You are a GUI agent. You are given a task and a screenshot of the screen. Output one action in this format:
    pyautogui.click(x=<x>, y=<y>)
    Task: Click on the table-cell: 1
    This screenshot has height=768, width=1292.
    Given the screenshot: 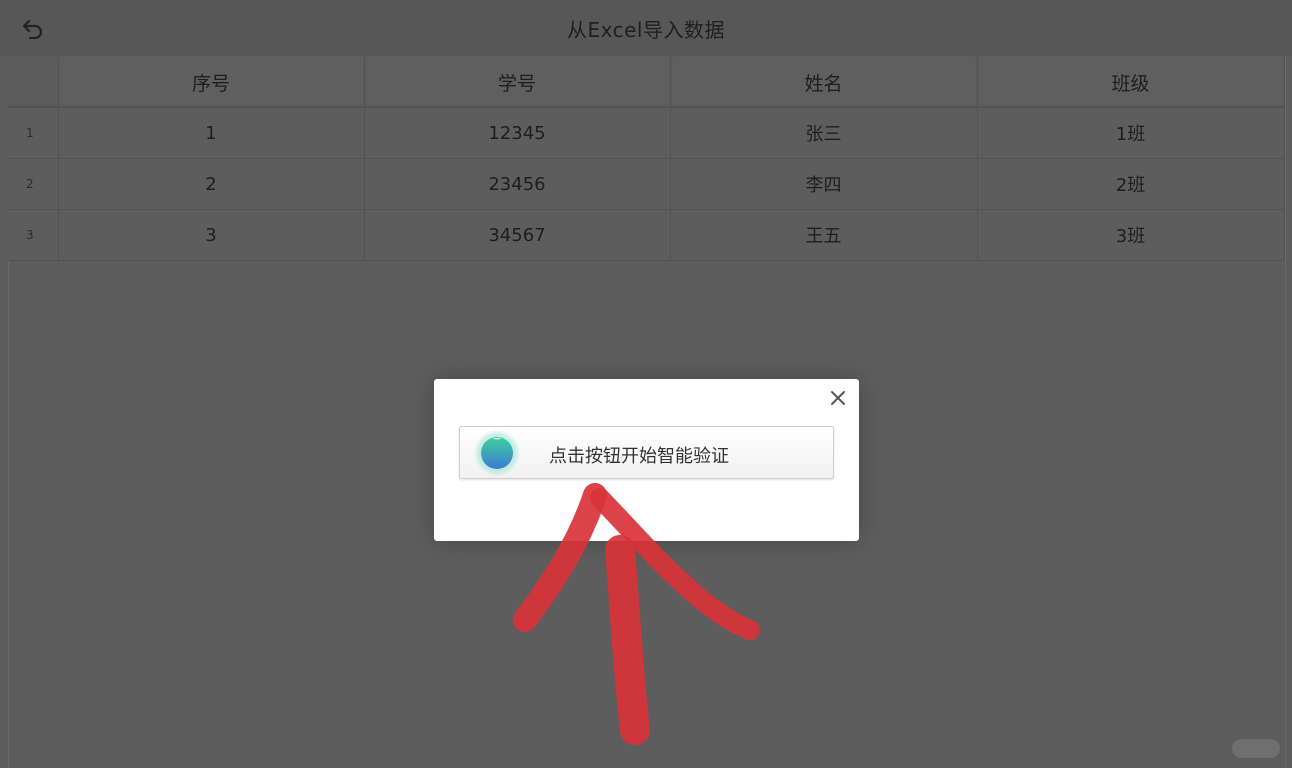 What is the action you would take?
    pyautogui.click(x=211, y=133)
    